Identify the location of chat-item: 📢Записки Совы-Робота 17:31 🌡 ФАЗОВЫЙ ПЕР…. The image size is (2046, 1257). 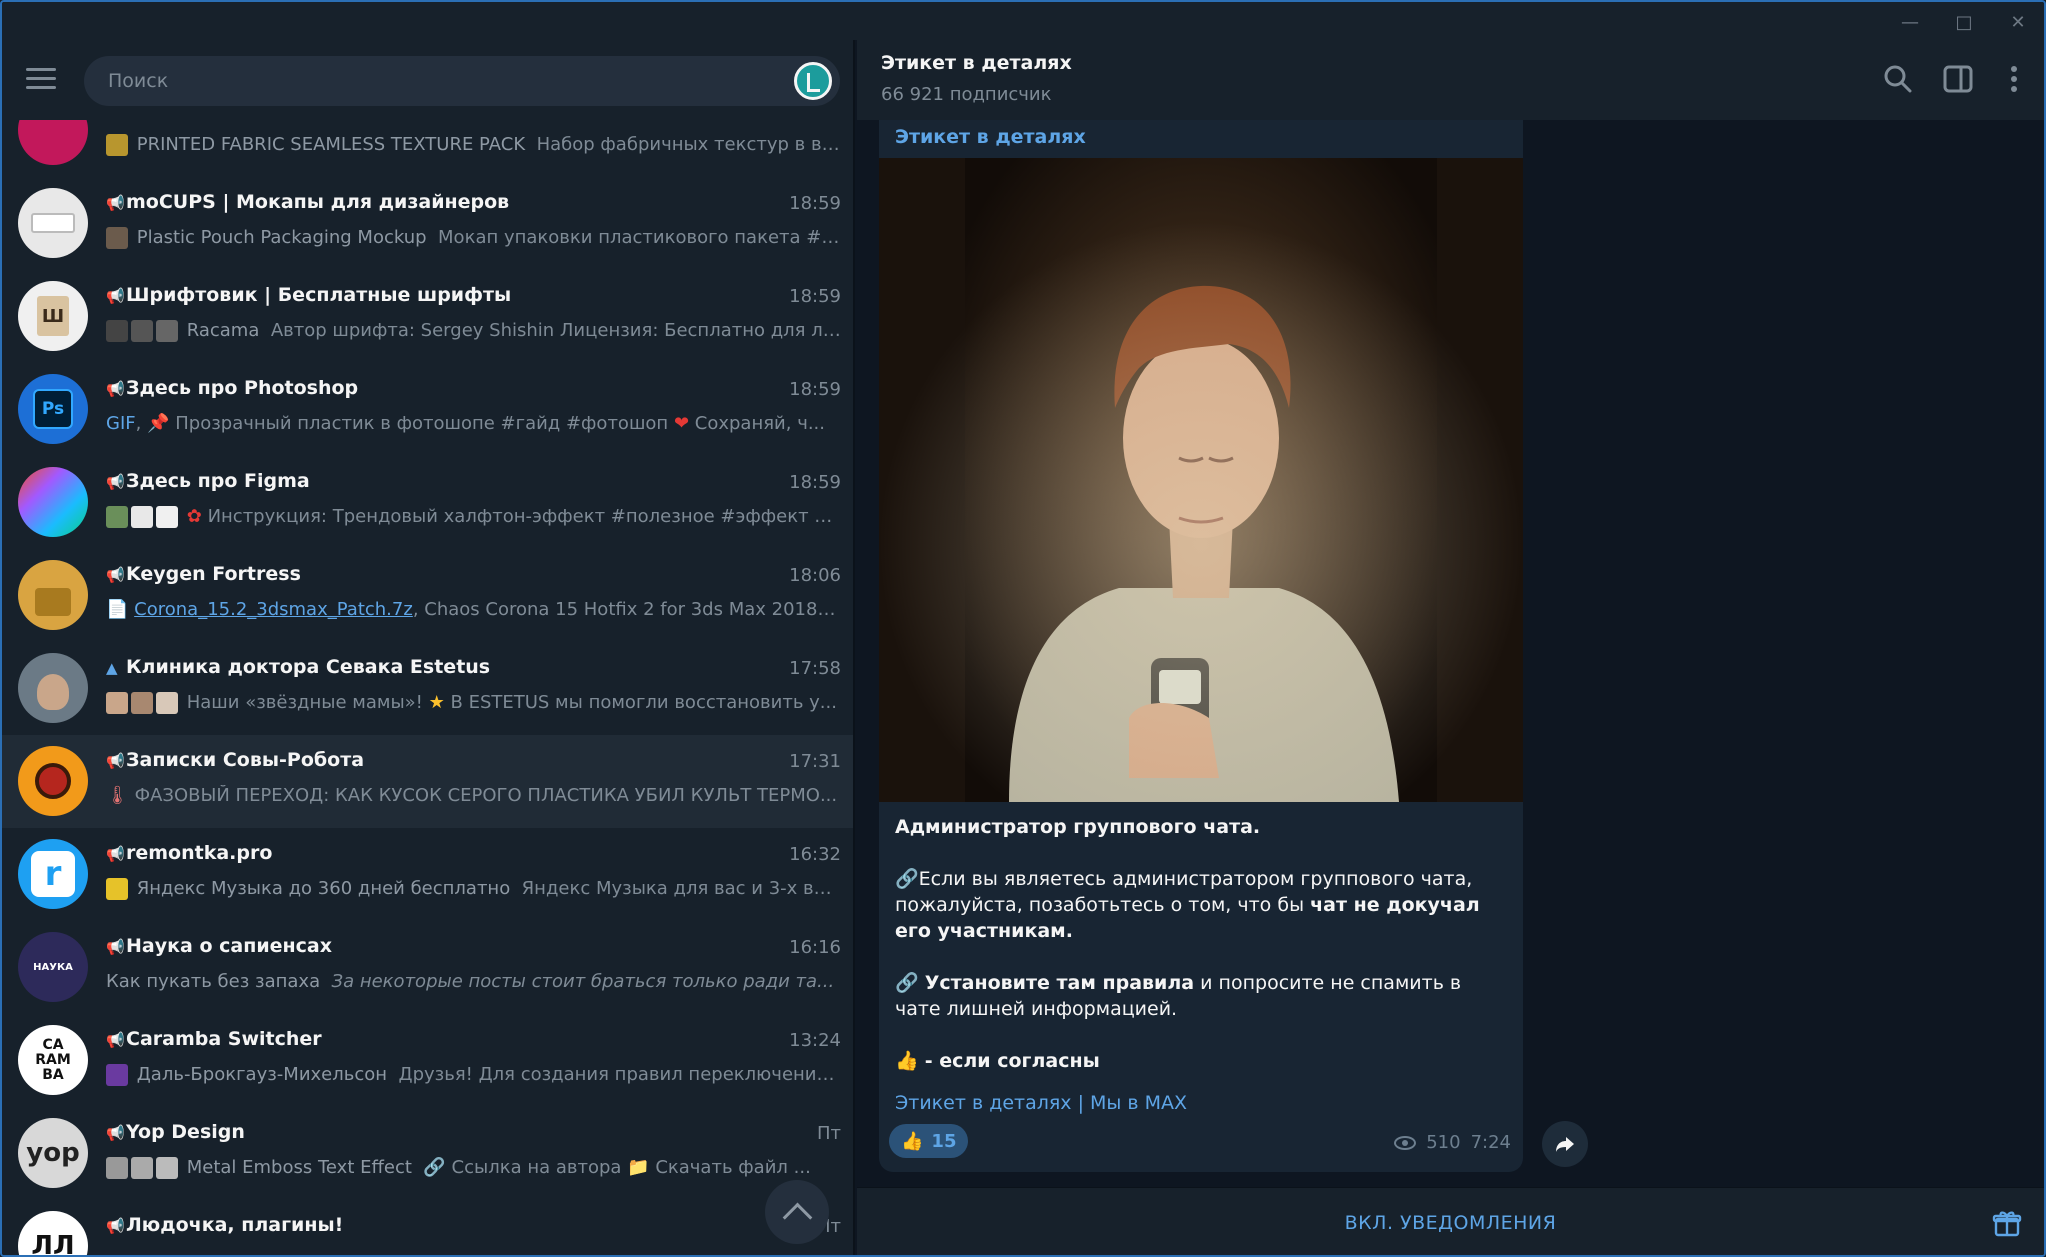
(427, 781).